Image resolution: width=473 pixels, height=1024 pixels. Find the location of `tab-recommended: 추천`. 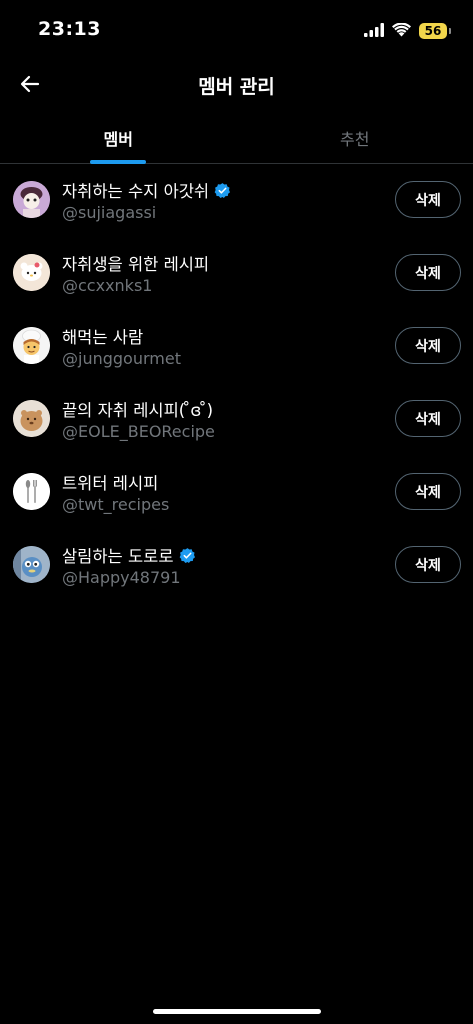

tab-recommended: 추천 is located at coordinates (355, 137).